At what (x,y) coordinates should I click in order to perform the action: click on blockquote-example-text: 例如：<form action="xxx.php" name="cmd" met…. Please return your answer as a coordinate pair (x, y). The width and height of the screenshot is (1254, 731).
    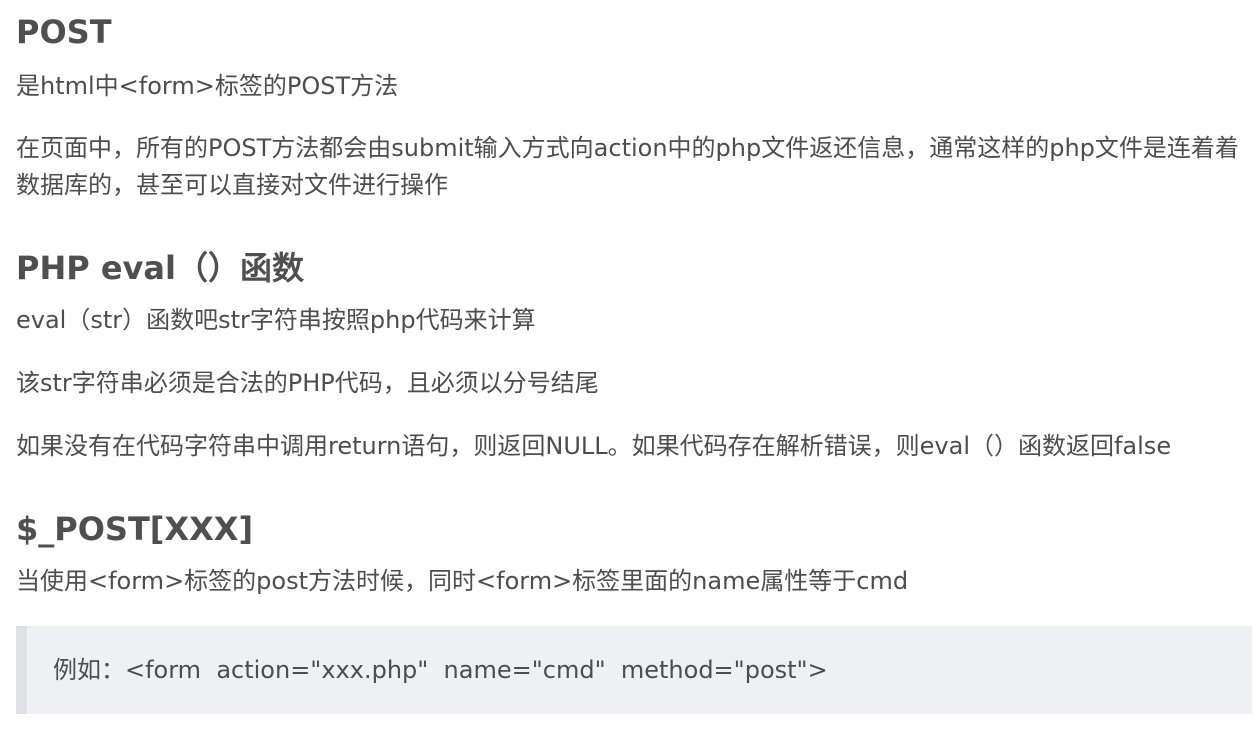
    Looking at the image, I should click on (440, 669).